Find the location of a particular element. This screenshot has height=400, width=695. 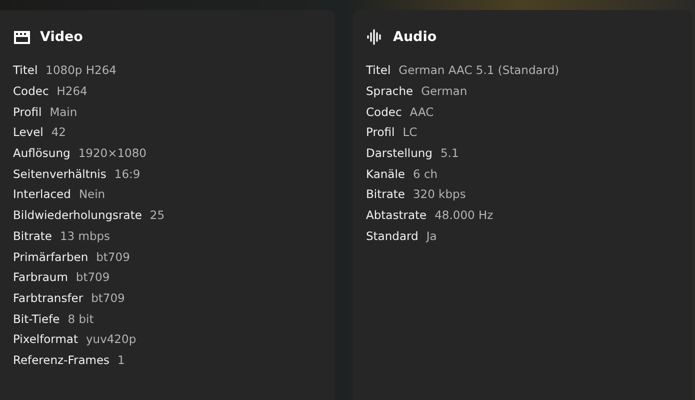

property-label: Level is located at coordinates (28, 132).